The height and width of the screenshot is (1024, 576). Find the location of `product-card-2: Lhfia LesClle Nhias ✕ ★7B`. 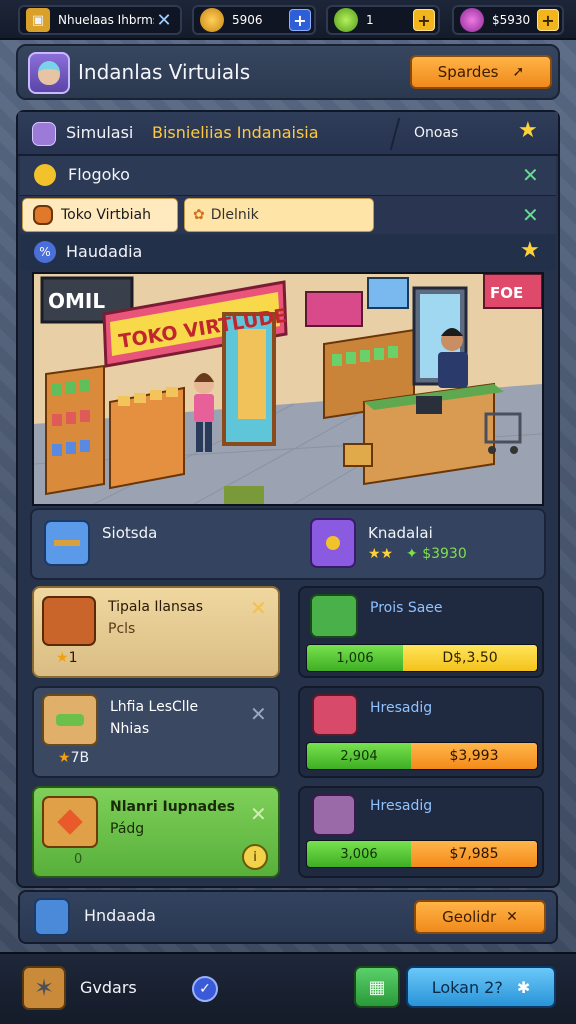

product-card-2: Lhfia LesClle Nhias ✕ ★7B is located at coordinates (156, 732).